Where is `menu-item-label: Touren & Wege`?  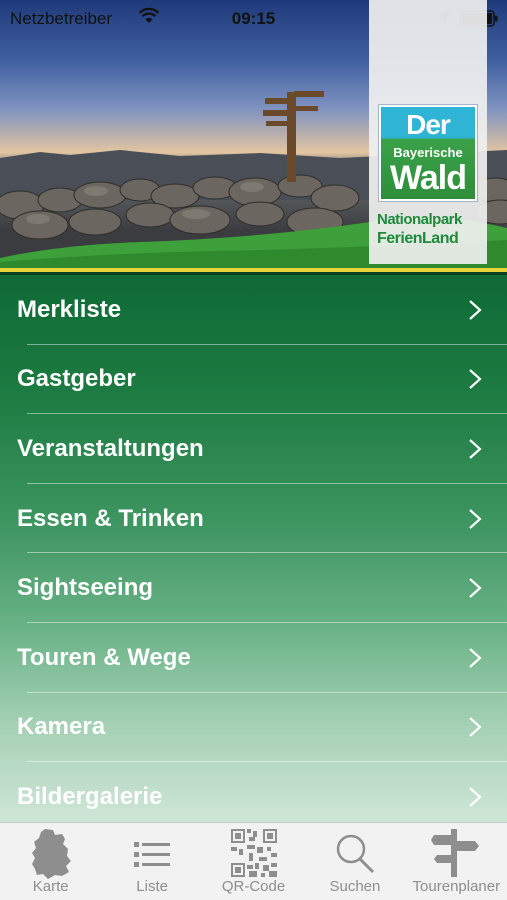 menu-item-label: Touren & Wege is located at coordinates (104, 657).